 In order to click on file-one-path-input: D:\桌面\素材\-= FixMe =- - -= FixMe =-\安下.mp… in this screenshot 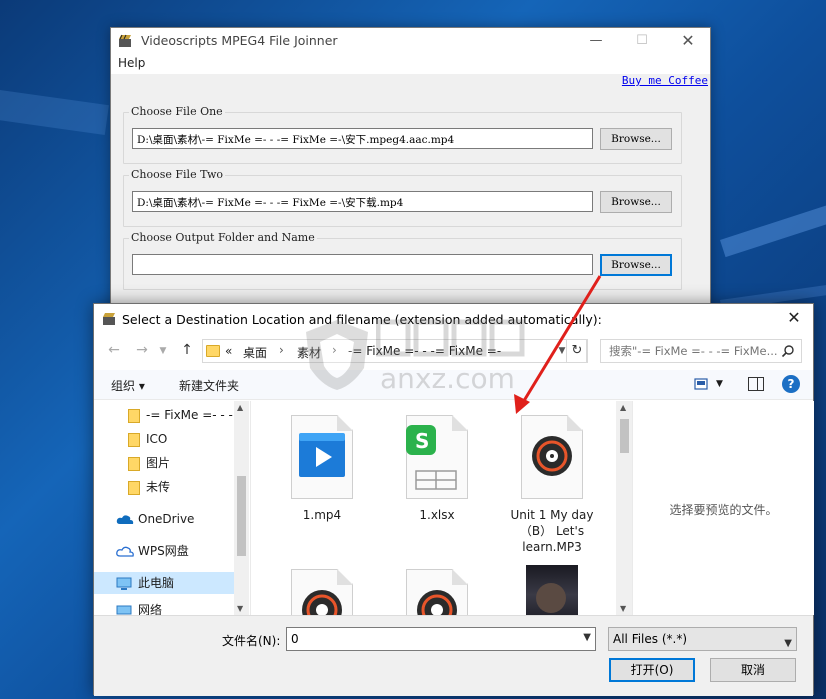, I will do `click(362, 138)`.